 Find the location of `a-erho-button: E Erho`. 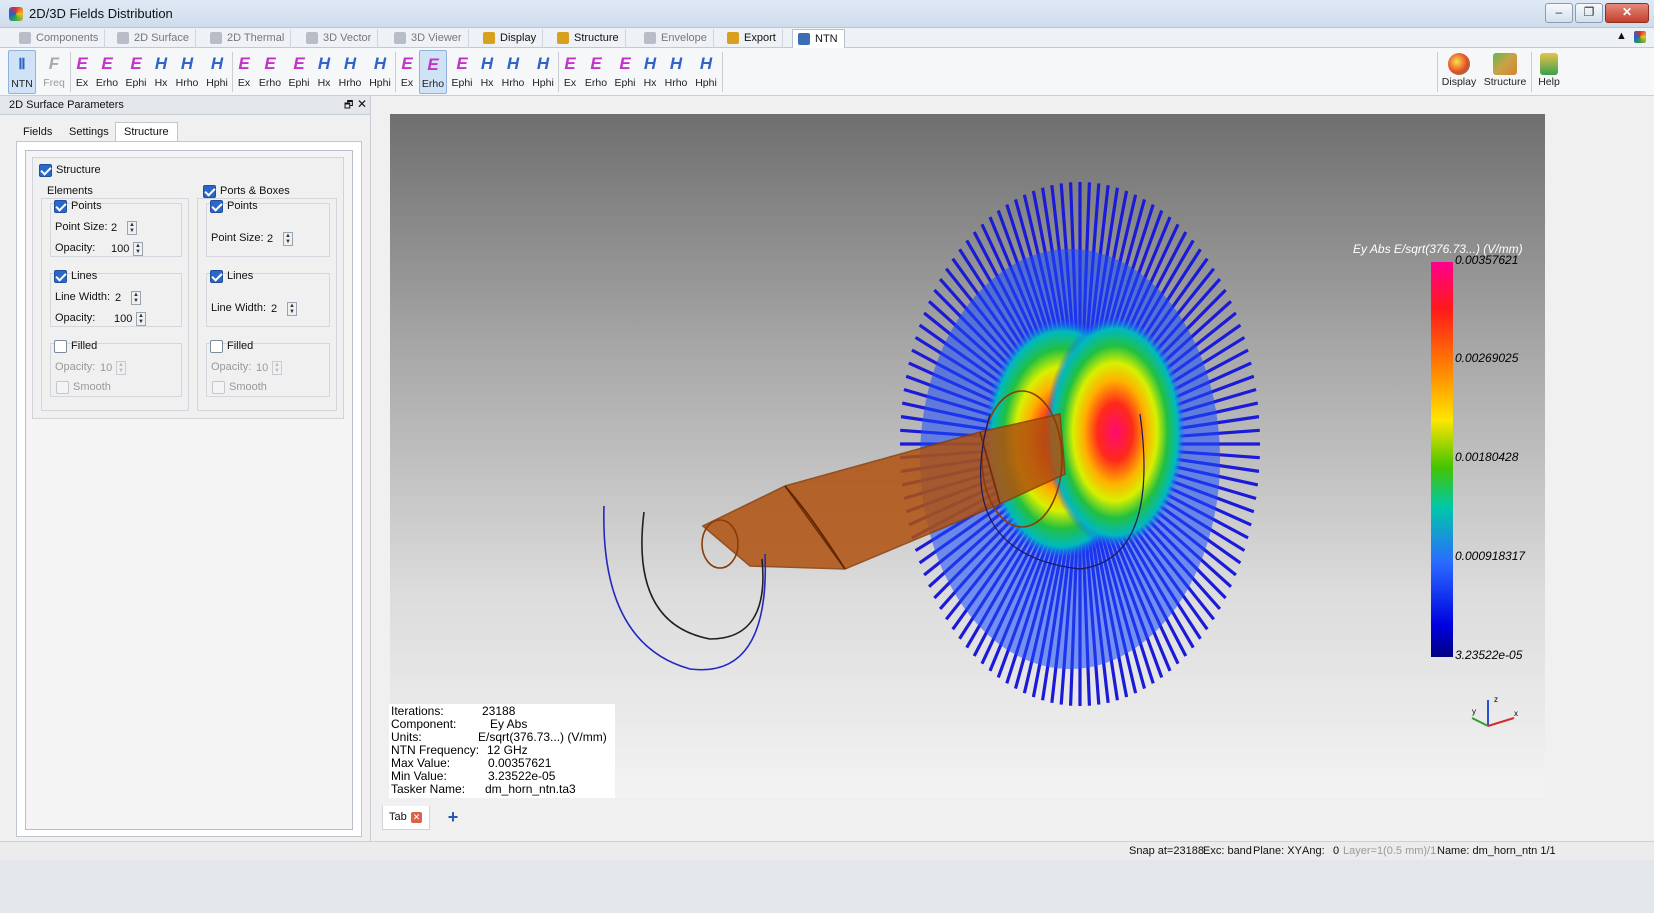

a-erho-button: E Erho is located at coordinates (596, 72).